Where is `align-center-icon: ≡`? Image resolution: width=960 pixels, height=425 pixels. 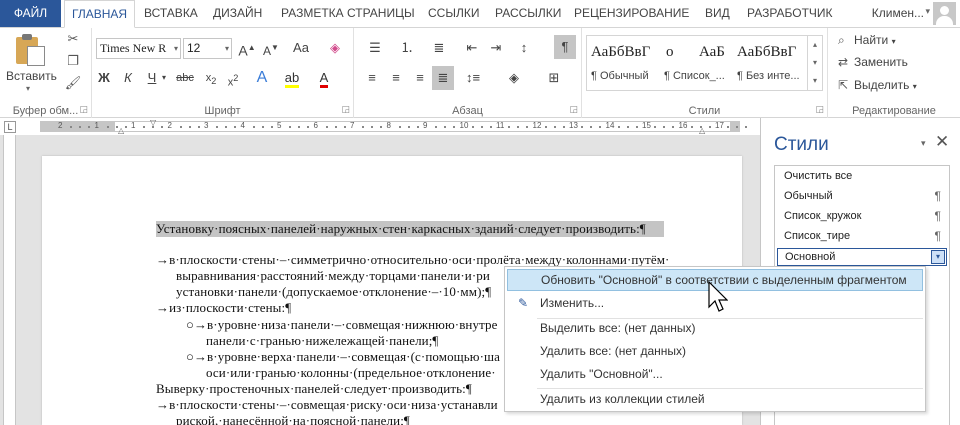 align-center-icon: ≡ is located at coordinates (396, 78).